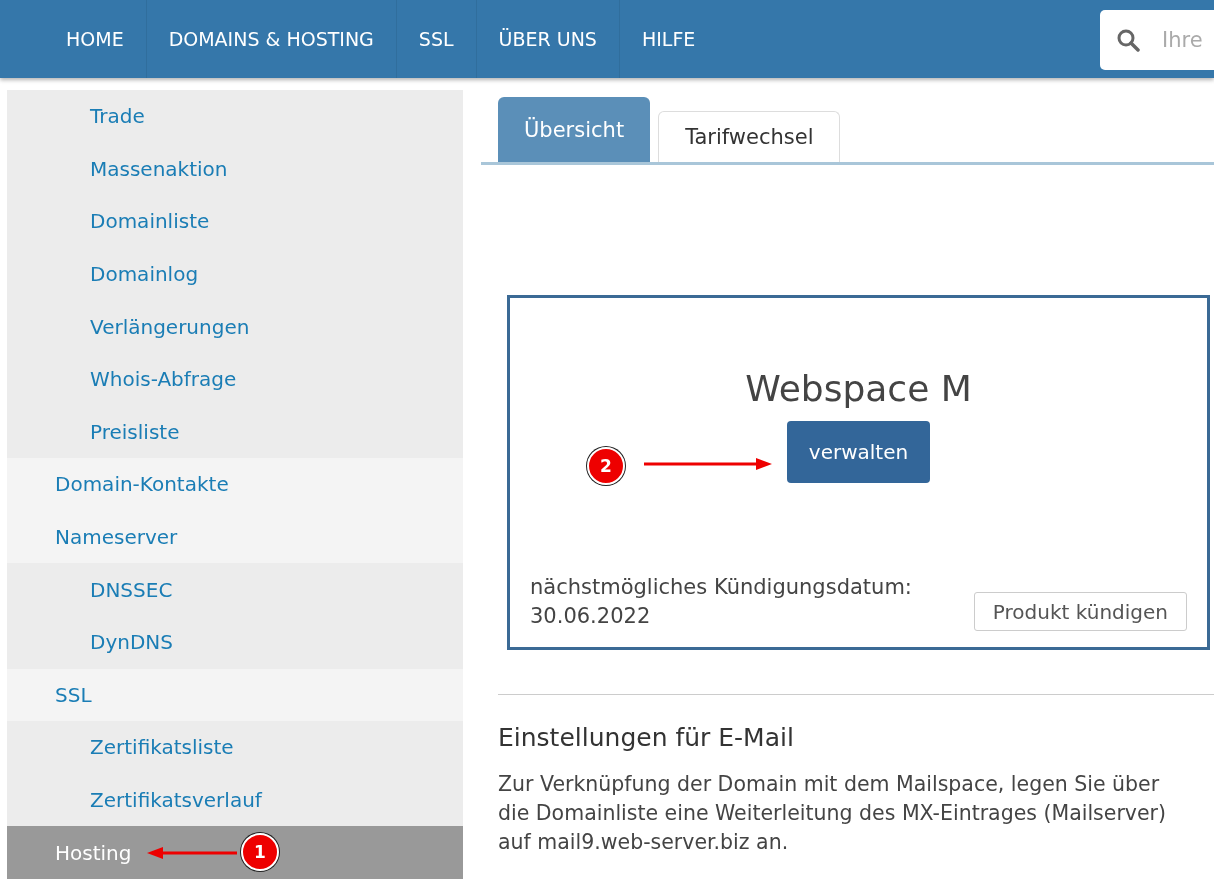 This screenshot has width=1214, height=886. I want to click on tab: Übersicht, so click(574, 129).